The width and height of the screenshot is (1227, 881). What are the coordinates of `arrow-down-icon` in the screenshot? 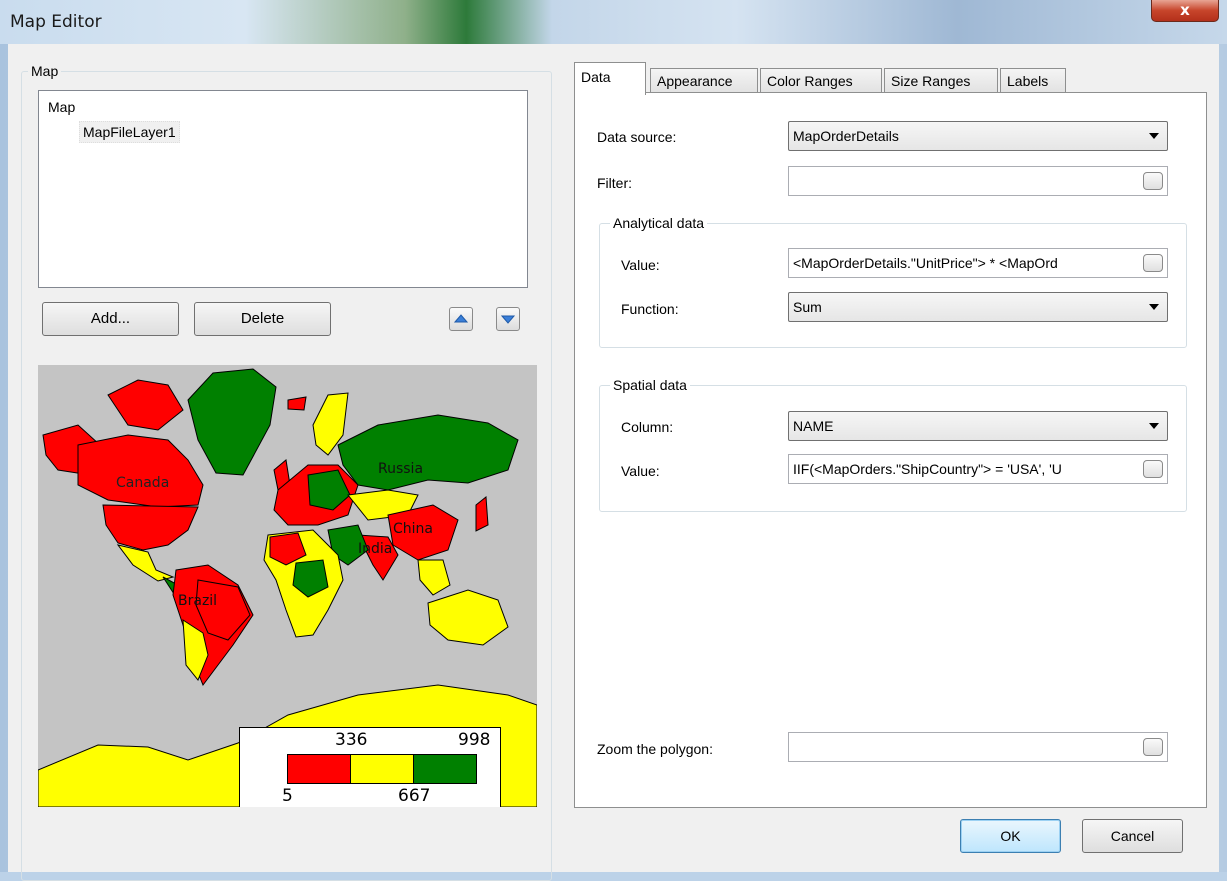 It's located at (508, 319).